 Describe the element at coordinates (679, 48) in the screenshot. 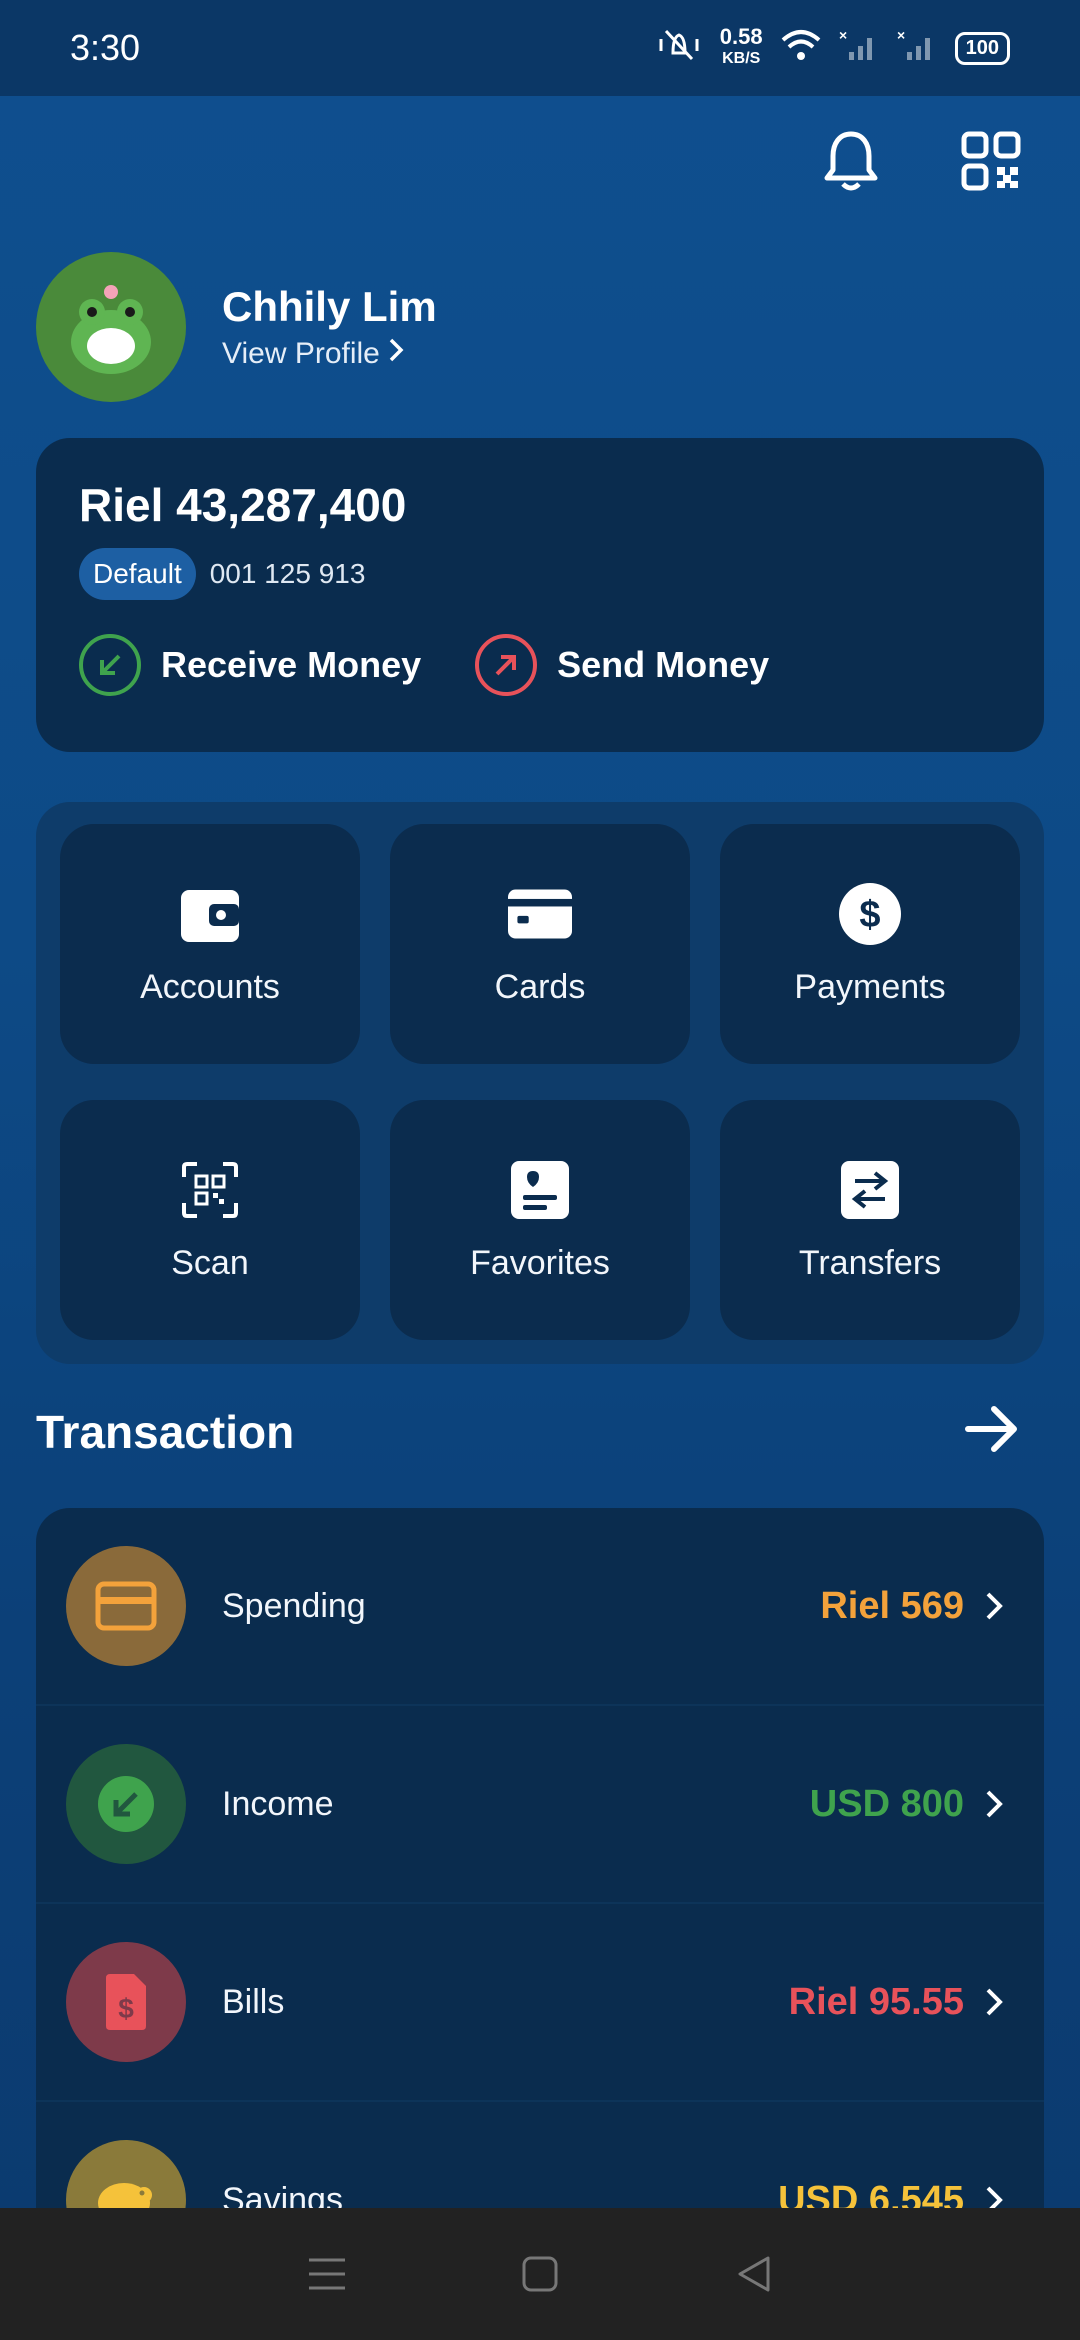

I see `vibrate-icon` at that location.